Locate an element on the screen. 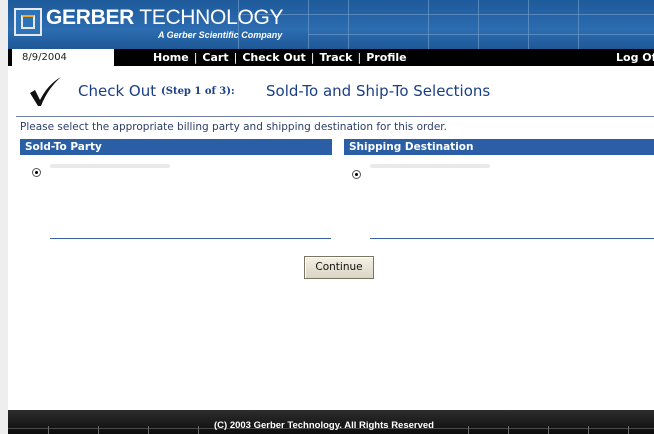  title-divider is located at coordinates (335, 116).